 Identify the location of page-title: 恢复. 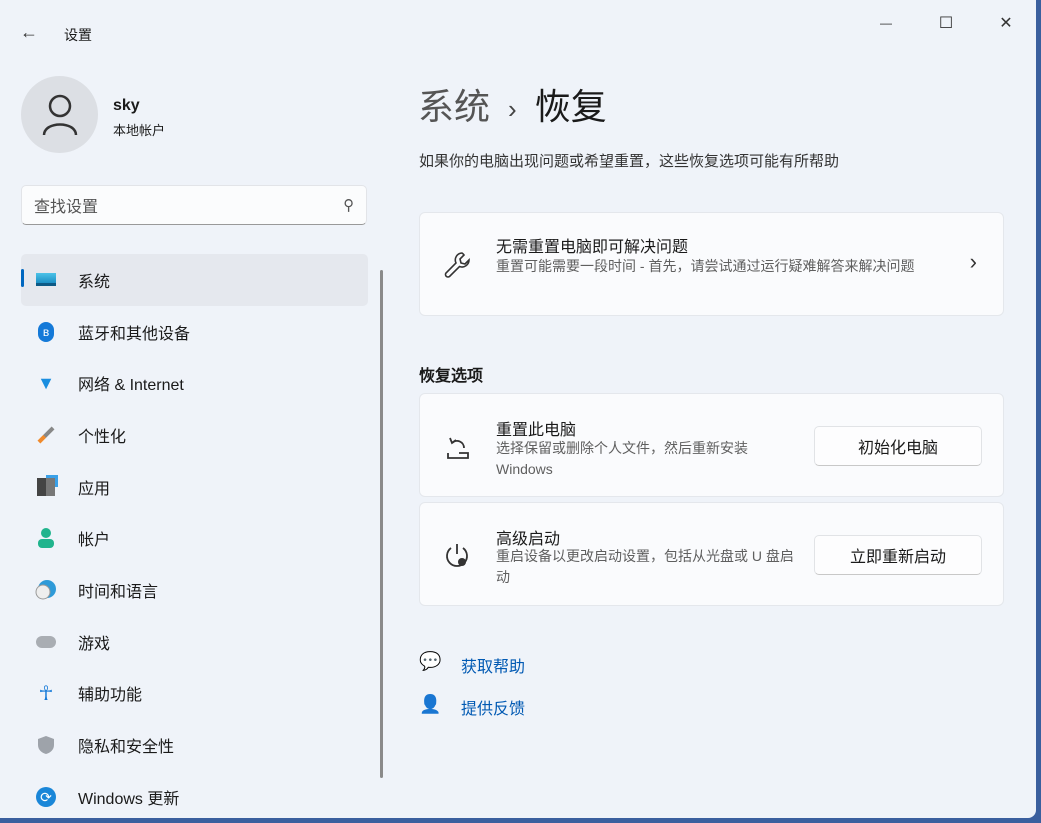
(570, 106).